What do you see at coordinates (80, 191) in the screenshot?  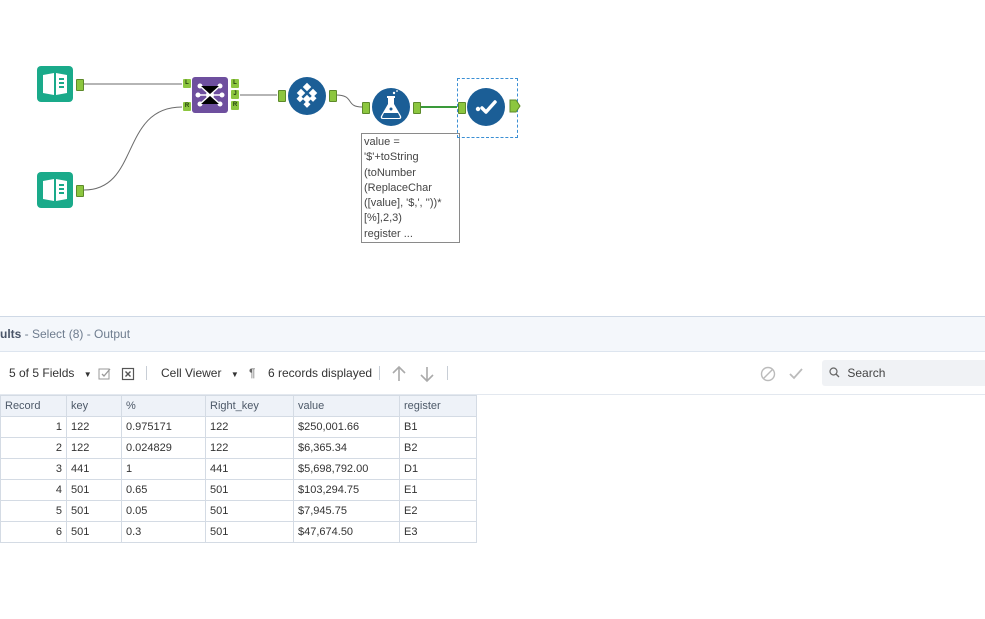 I see `input2-output-anchor` at bounding box center [80, 191].